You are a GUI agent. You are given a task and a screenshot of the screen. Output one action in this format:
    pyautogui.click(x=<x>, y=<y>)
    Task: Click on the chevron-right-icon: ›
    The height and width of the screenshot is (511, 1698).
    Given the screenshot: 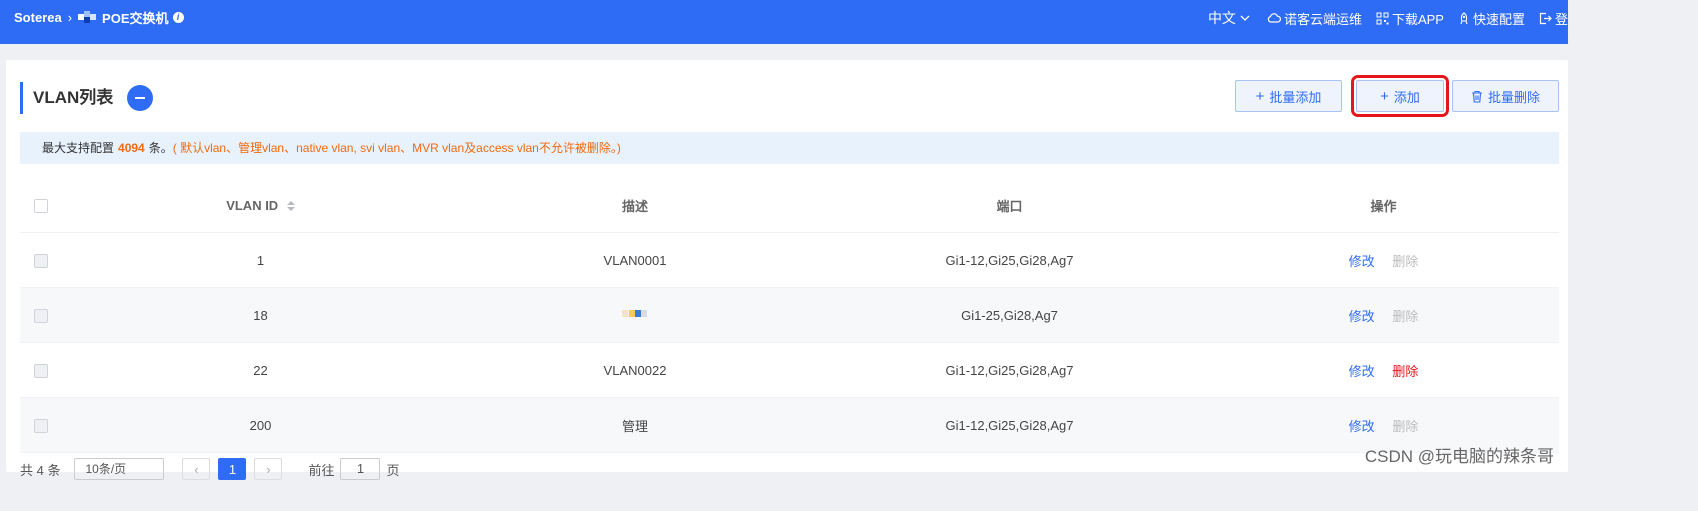 What is the action you would take?
    pyautogui.click(x=70, y=17)
    